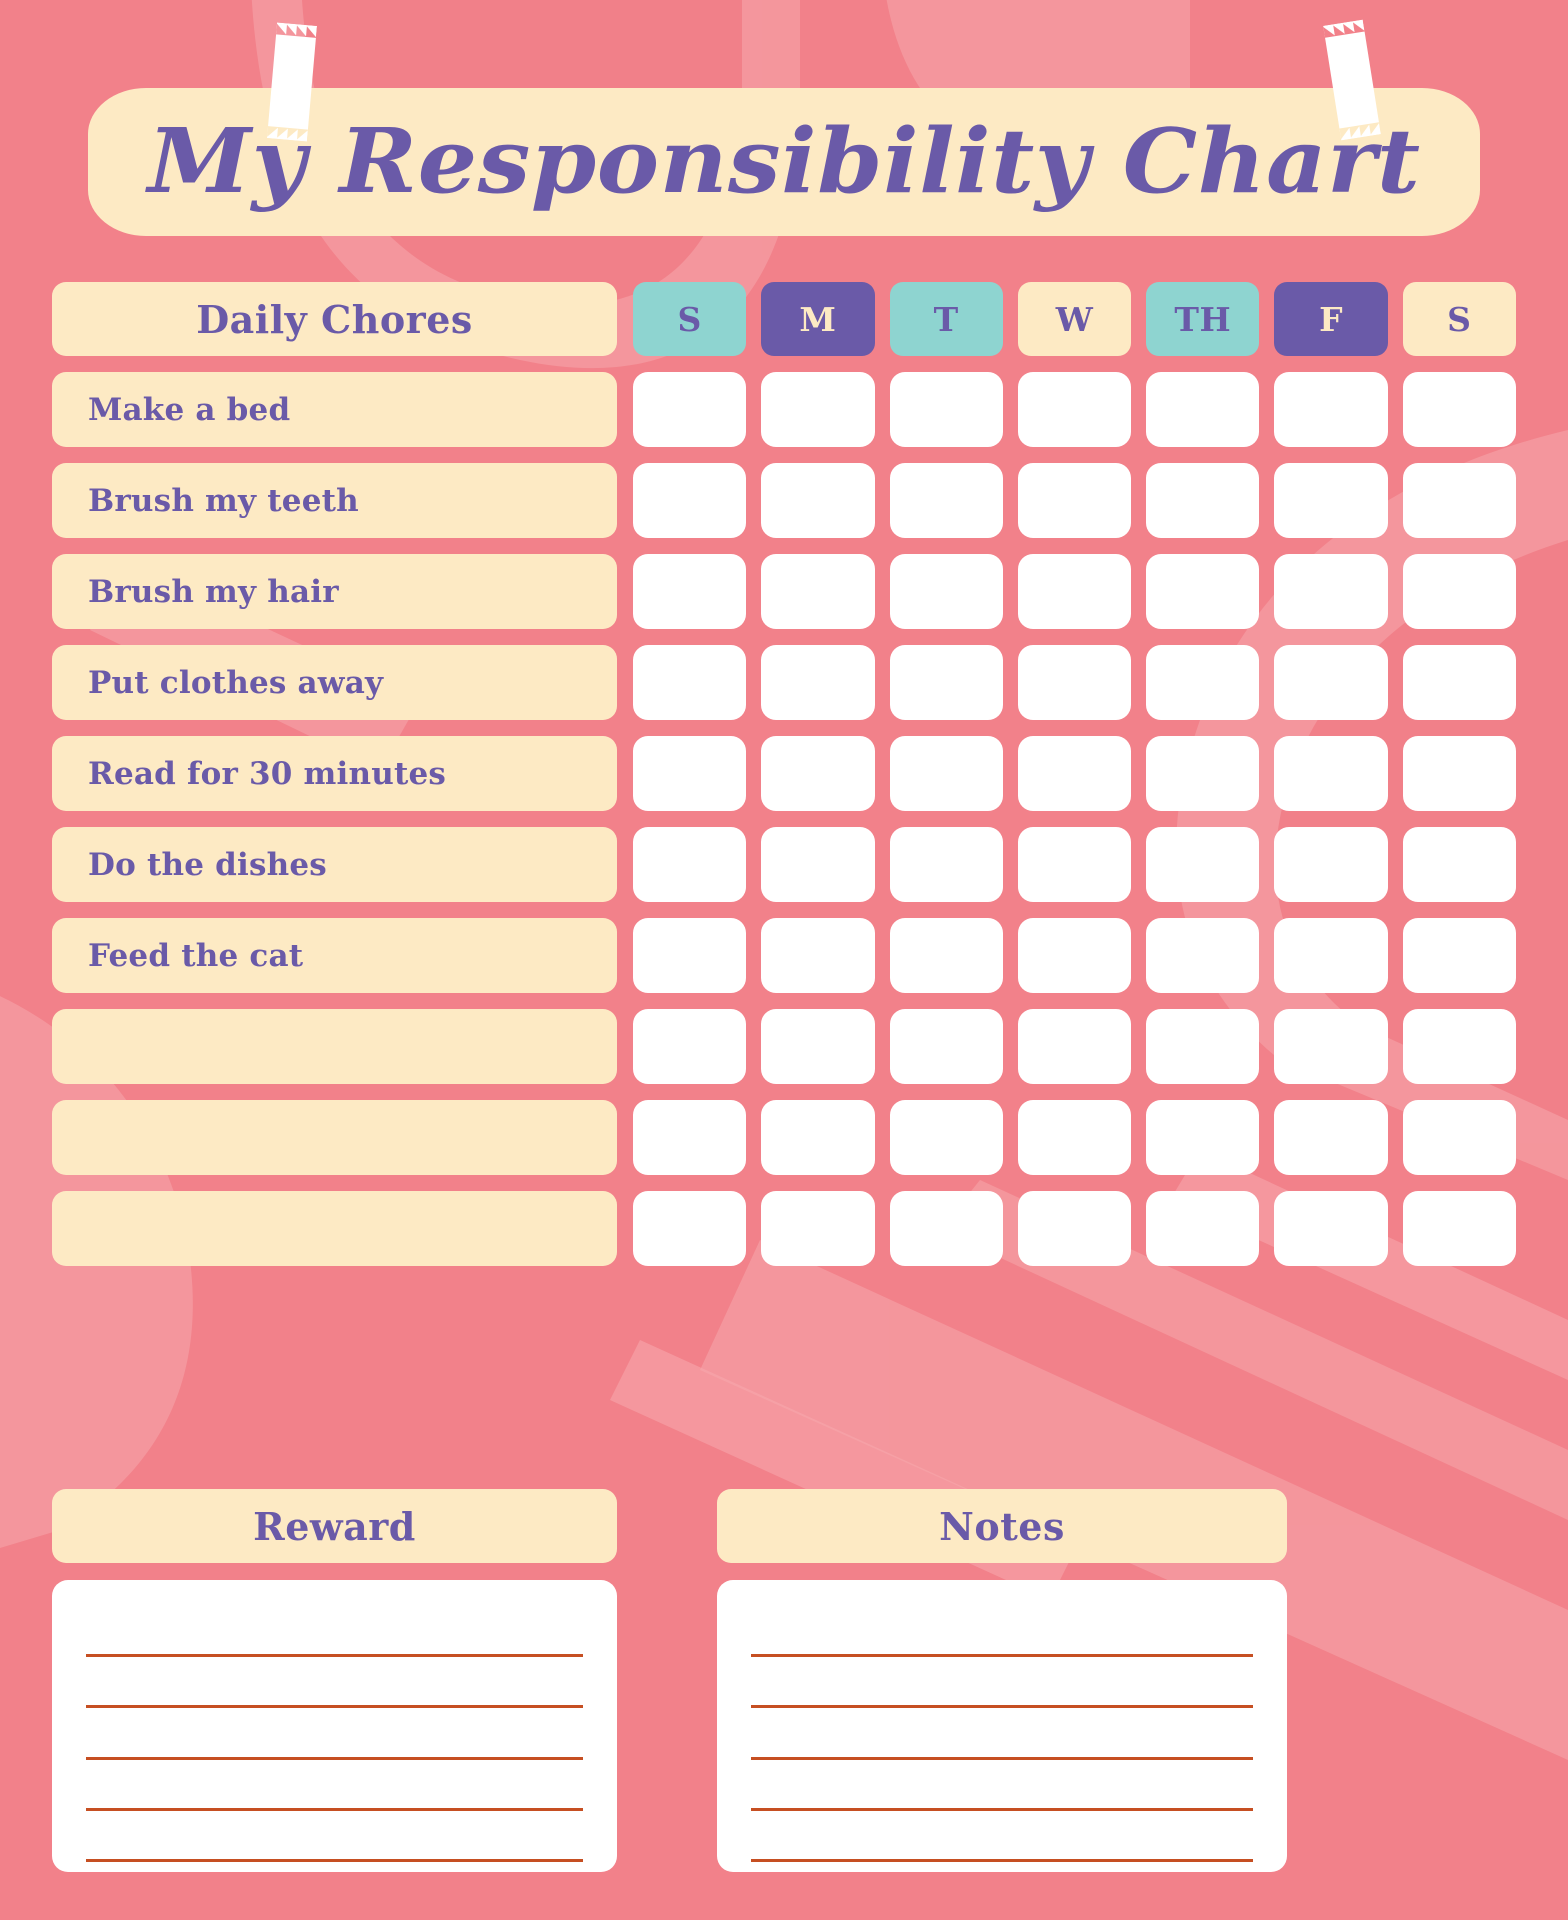  Describe the element at coordinates (818, 409) in the screenshot. I see `checkbox-cell-r0-c1` at that location.